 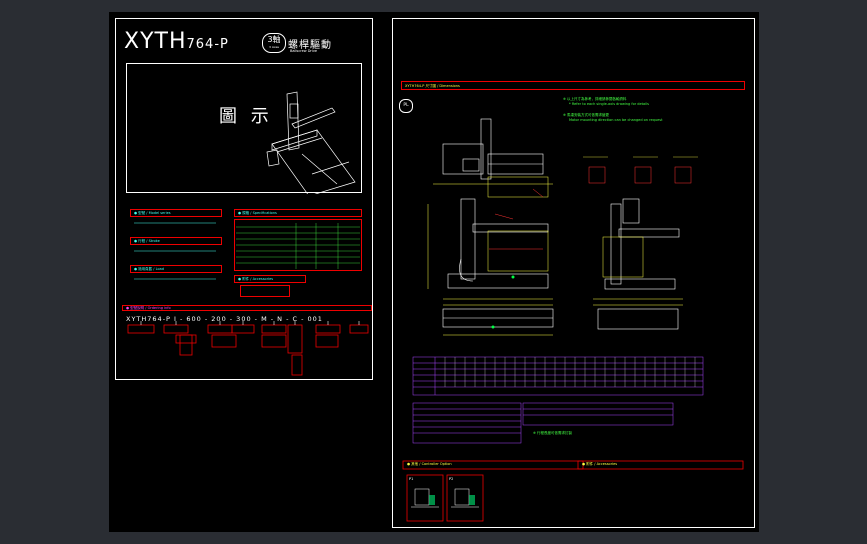 What do you see at coordinates (451, 479) in the screenshot?
I see `p2-label: P2` at bounding box center [451, 479].